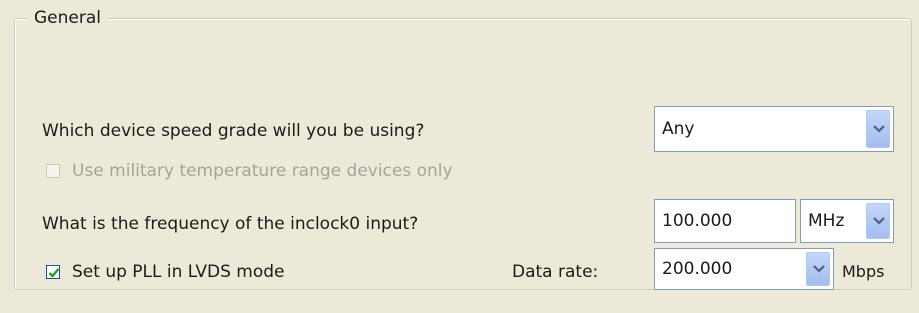  I want to click on data-rate-value: 200.000, so click(697, 269).